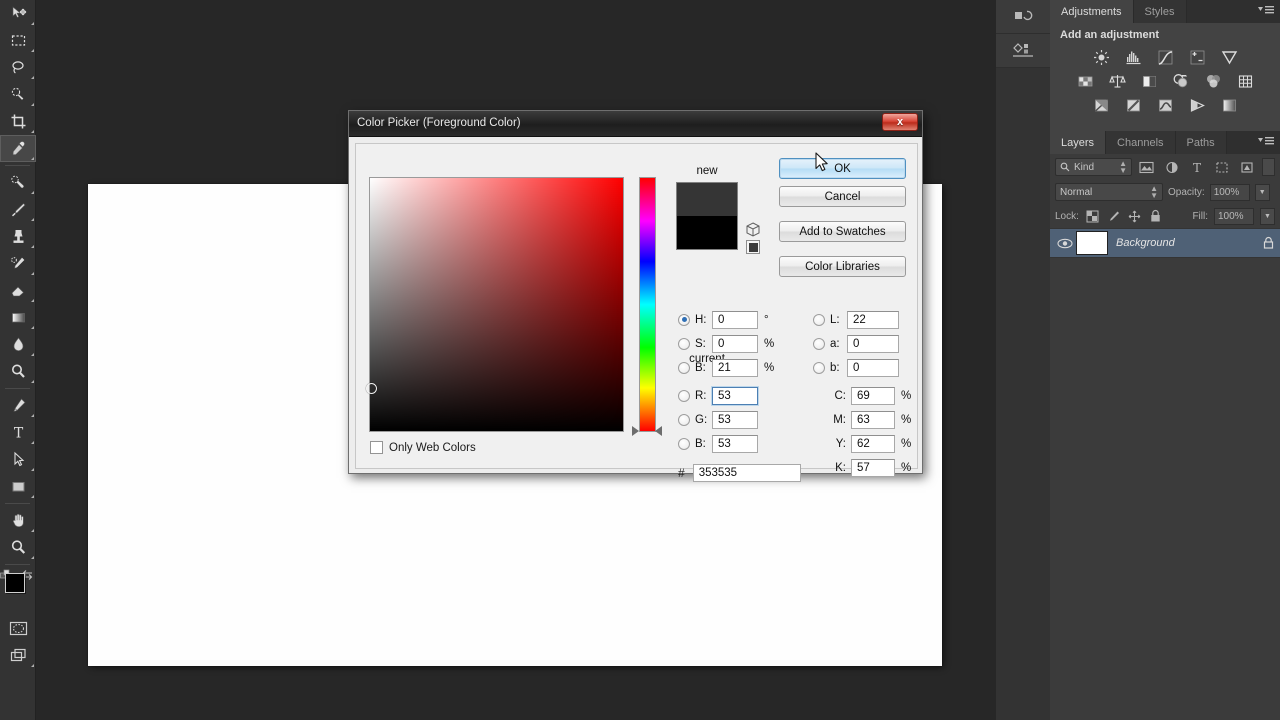 The height and width of the screenshot is (720, 1280). What do you see at coordinates (18, 371) in the screenshot?
I see `dodge-tool` at bounding box center [18, 371].